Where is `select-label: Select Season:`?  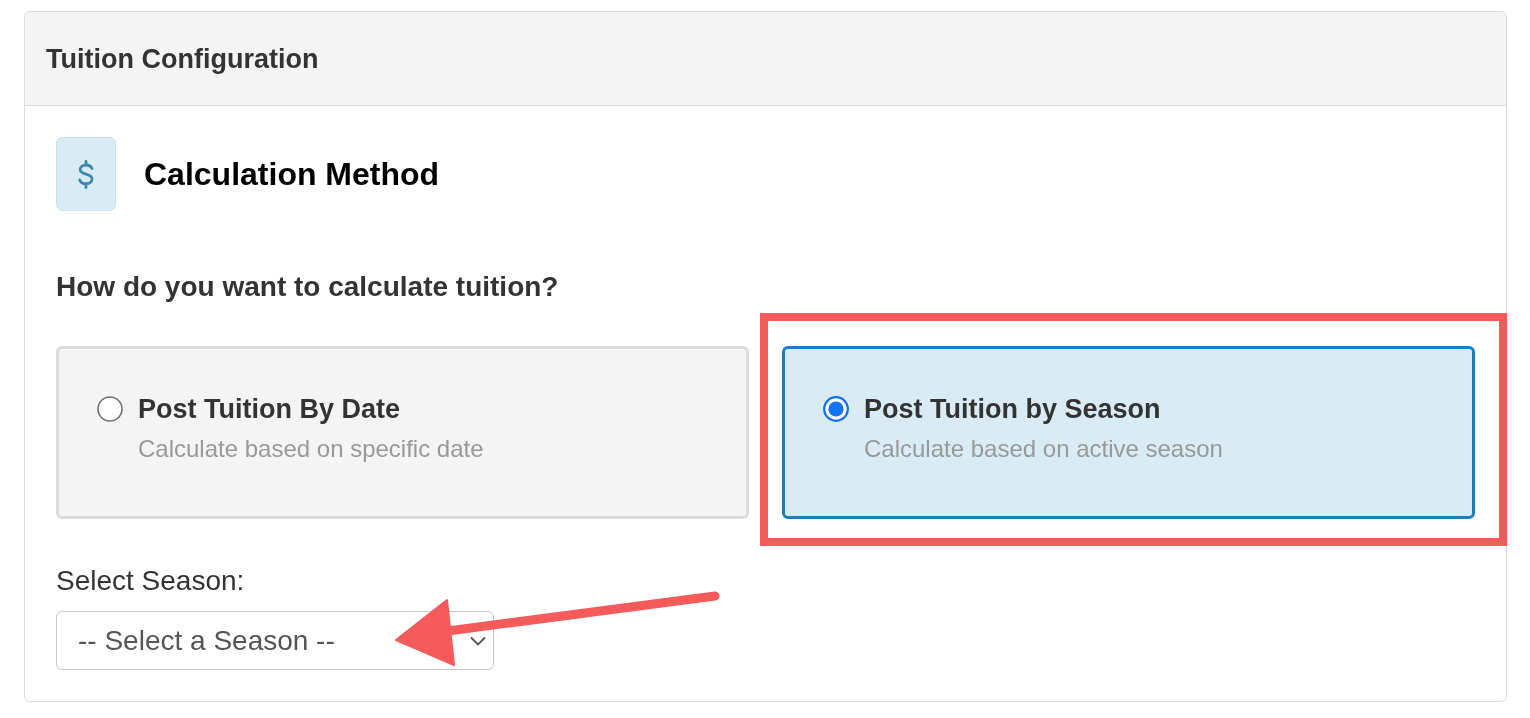
select-label: Select Season: is located at coordinates (151, 581).